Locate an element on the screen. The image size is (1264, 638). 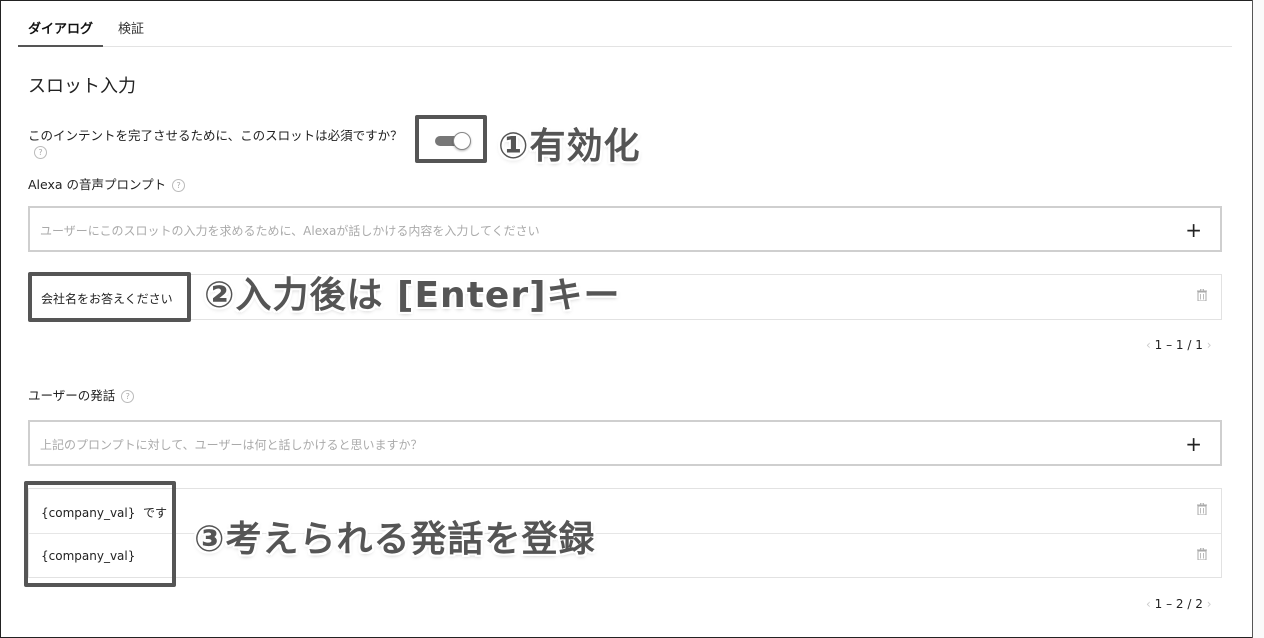
voice-prompt-label-text: Alexa の音声プロンプト is located at coordinates (97, 184).